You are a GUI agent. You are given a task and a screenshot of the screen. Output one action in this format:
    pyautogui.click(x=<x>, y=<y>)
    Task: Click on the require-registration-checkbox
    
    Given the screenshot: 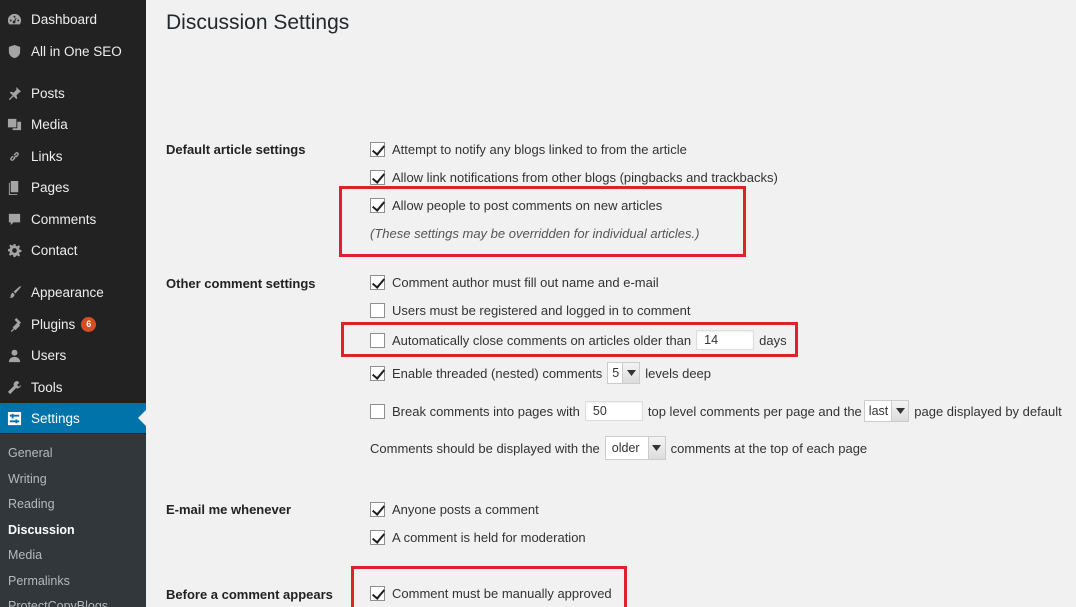 What is the action you would take?
    pyautogui.click(x=377, y=310)
    